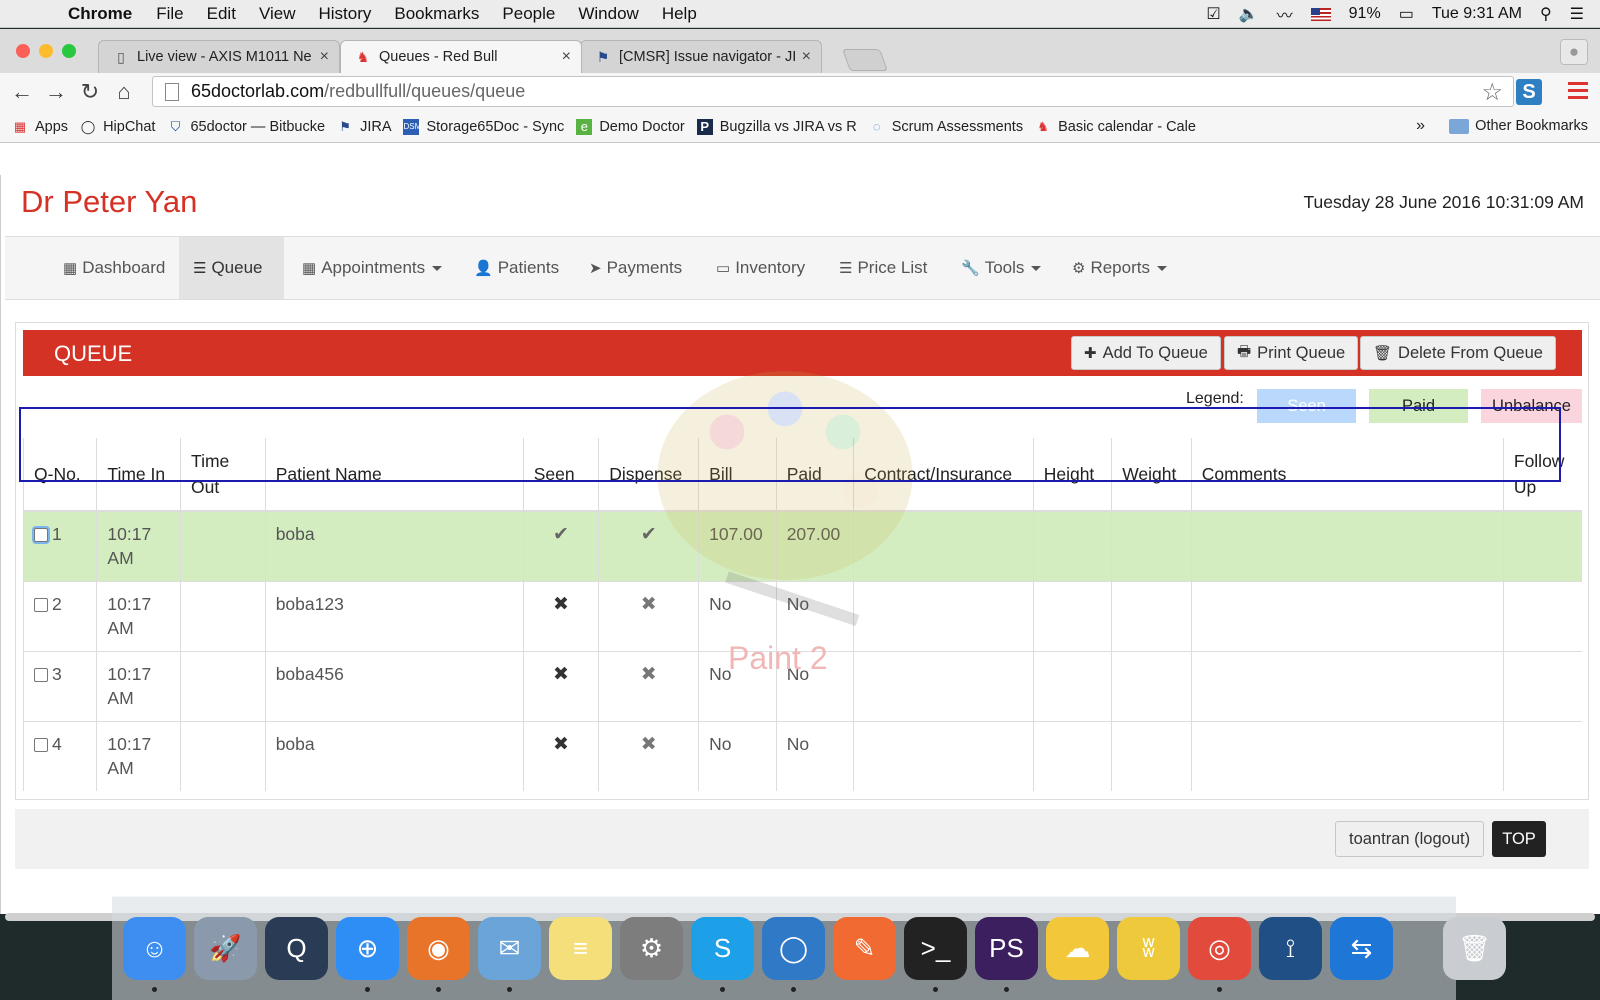 The image size is (1600, 1000). Describe the element at coordinates (1001, 268) in the screenshot. I see `nav-tools: 🔧 Tools` at that location.